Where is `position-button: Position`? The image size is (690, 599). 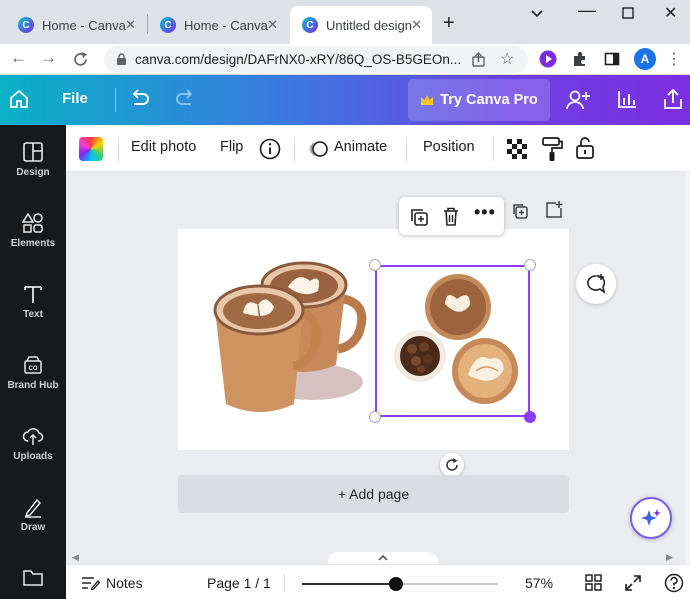
position-button: Position is located at coordinates (449, 147).